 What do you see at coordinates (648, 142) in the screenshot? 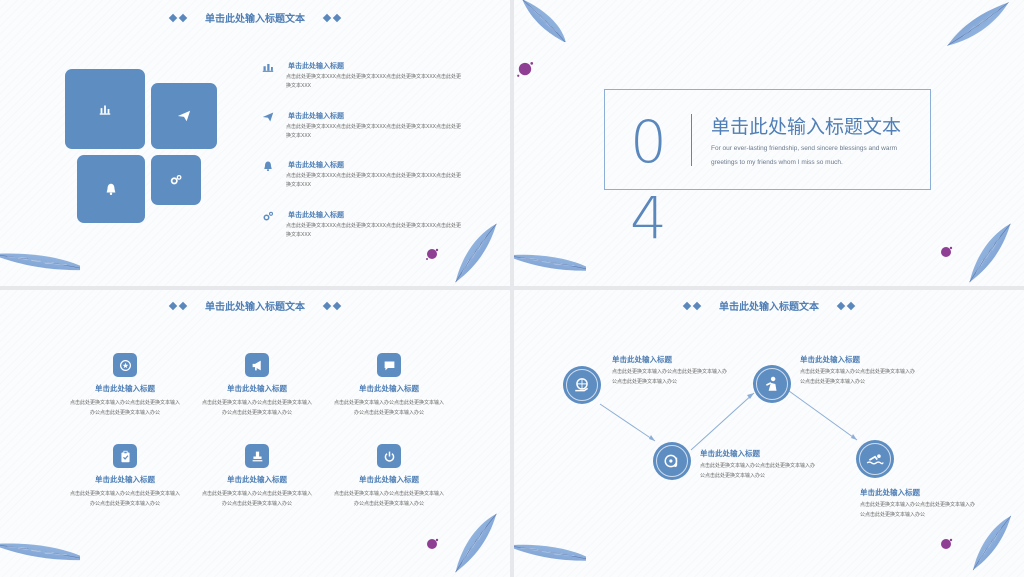
I see `section-number-top: 0` at bounding box center [648, 142].